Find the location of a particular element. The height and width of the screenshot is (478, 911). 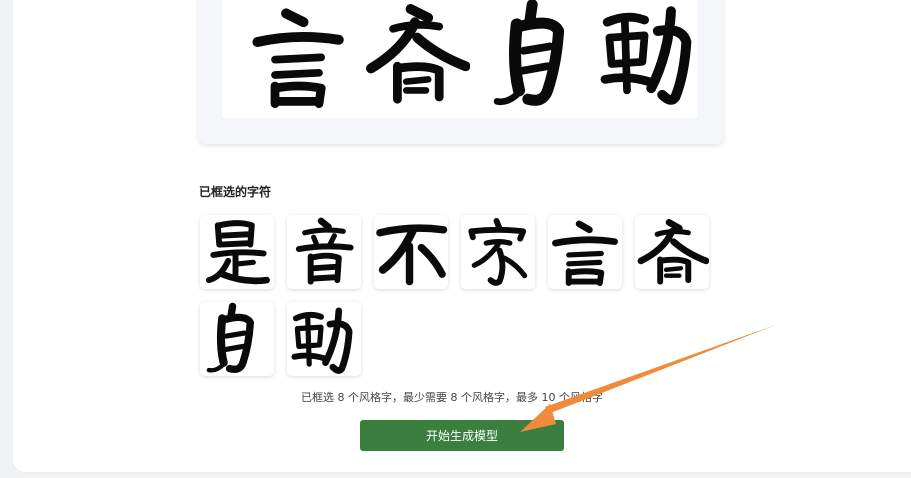

calligraphy-preview-image is located at coordinates (460, 59).